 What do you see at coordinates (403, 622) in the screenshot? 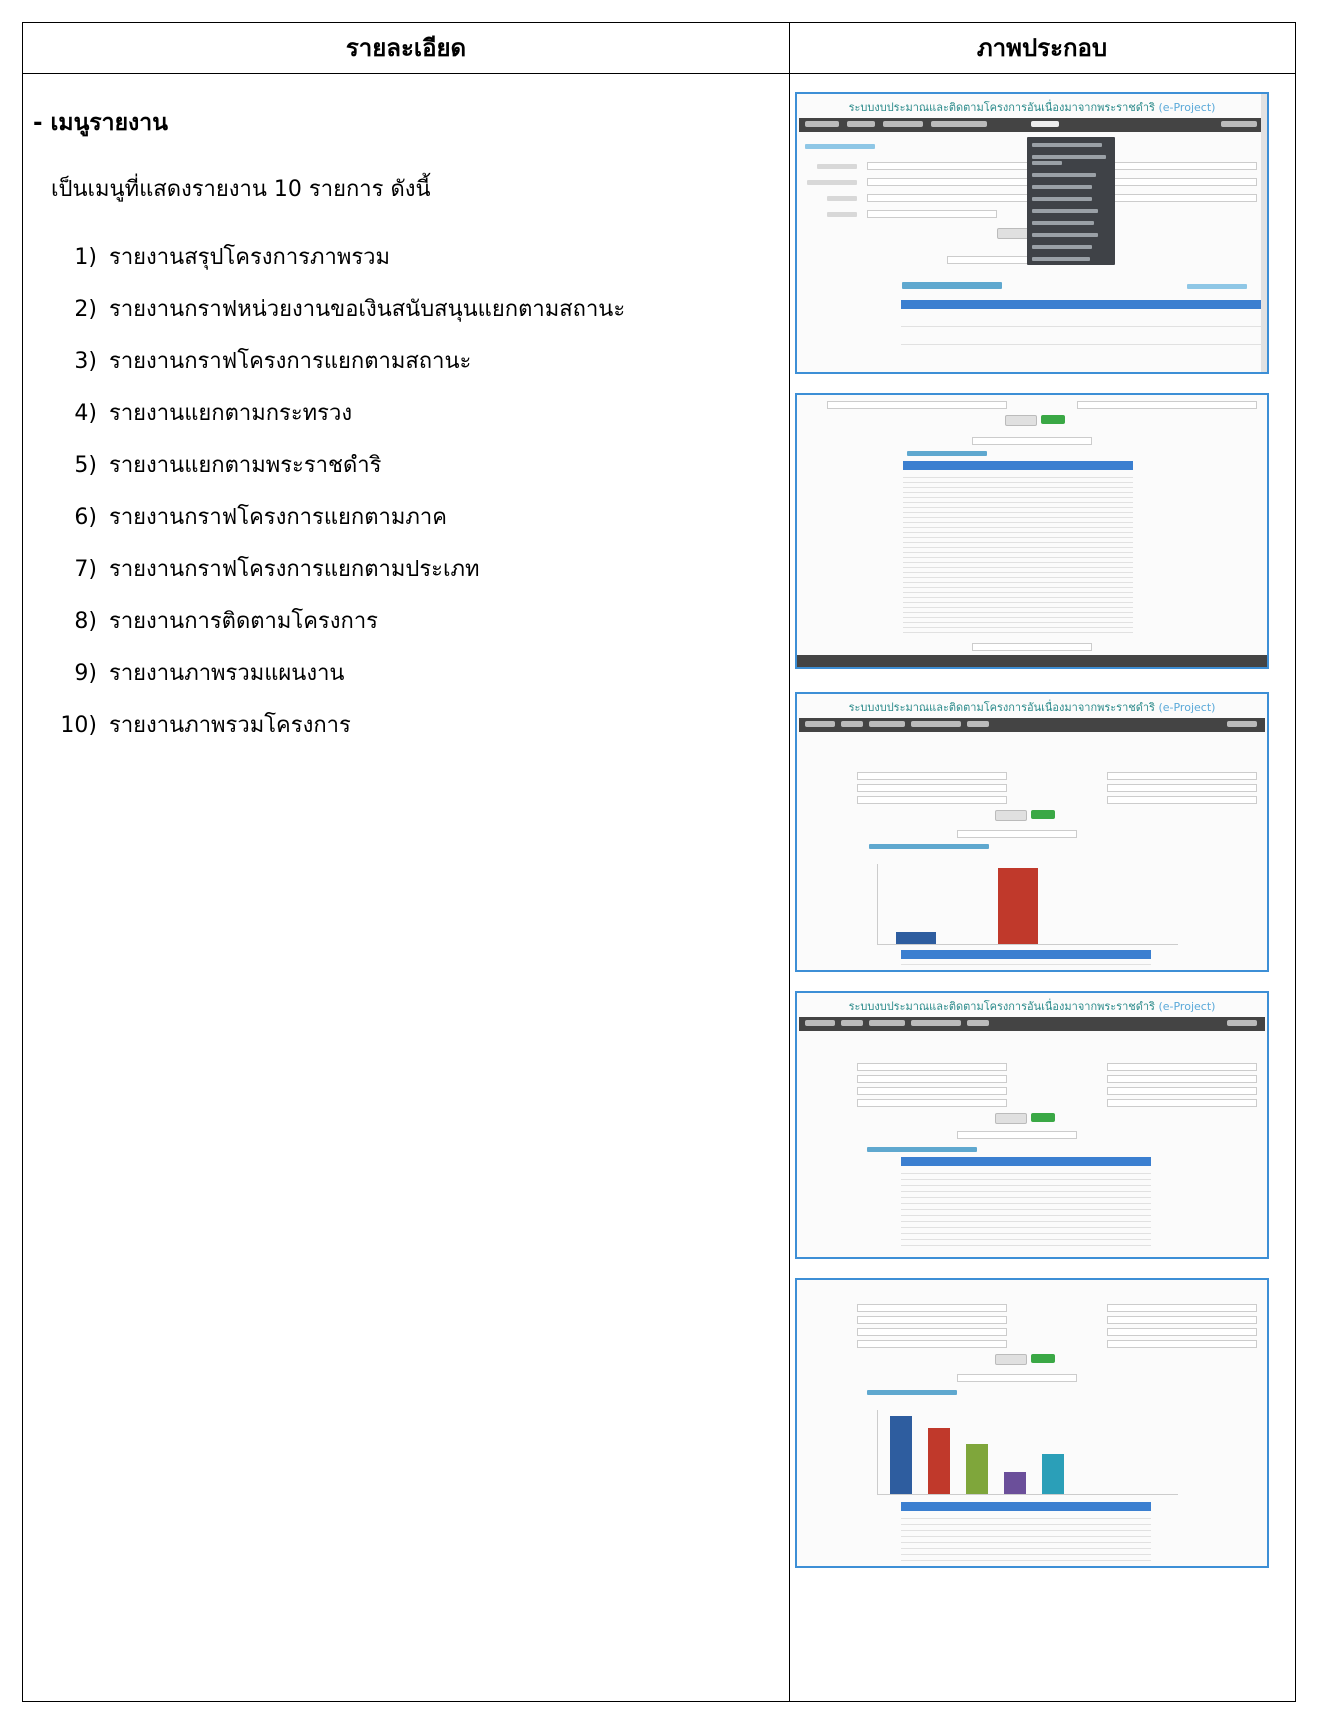
I see `list-item: 8) รายงานการติดตามโครงการ` at bounding box center [403, 622].